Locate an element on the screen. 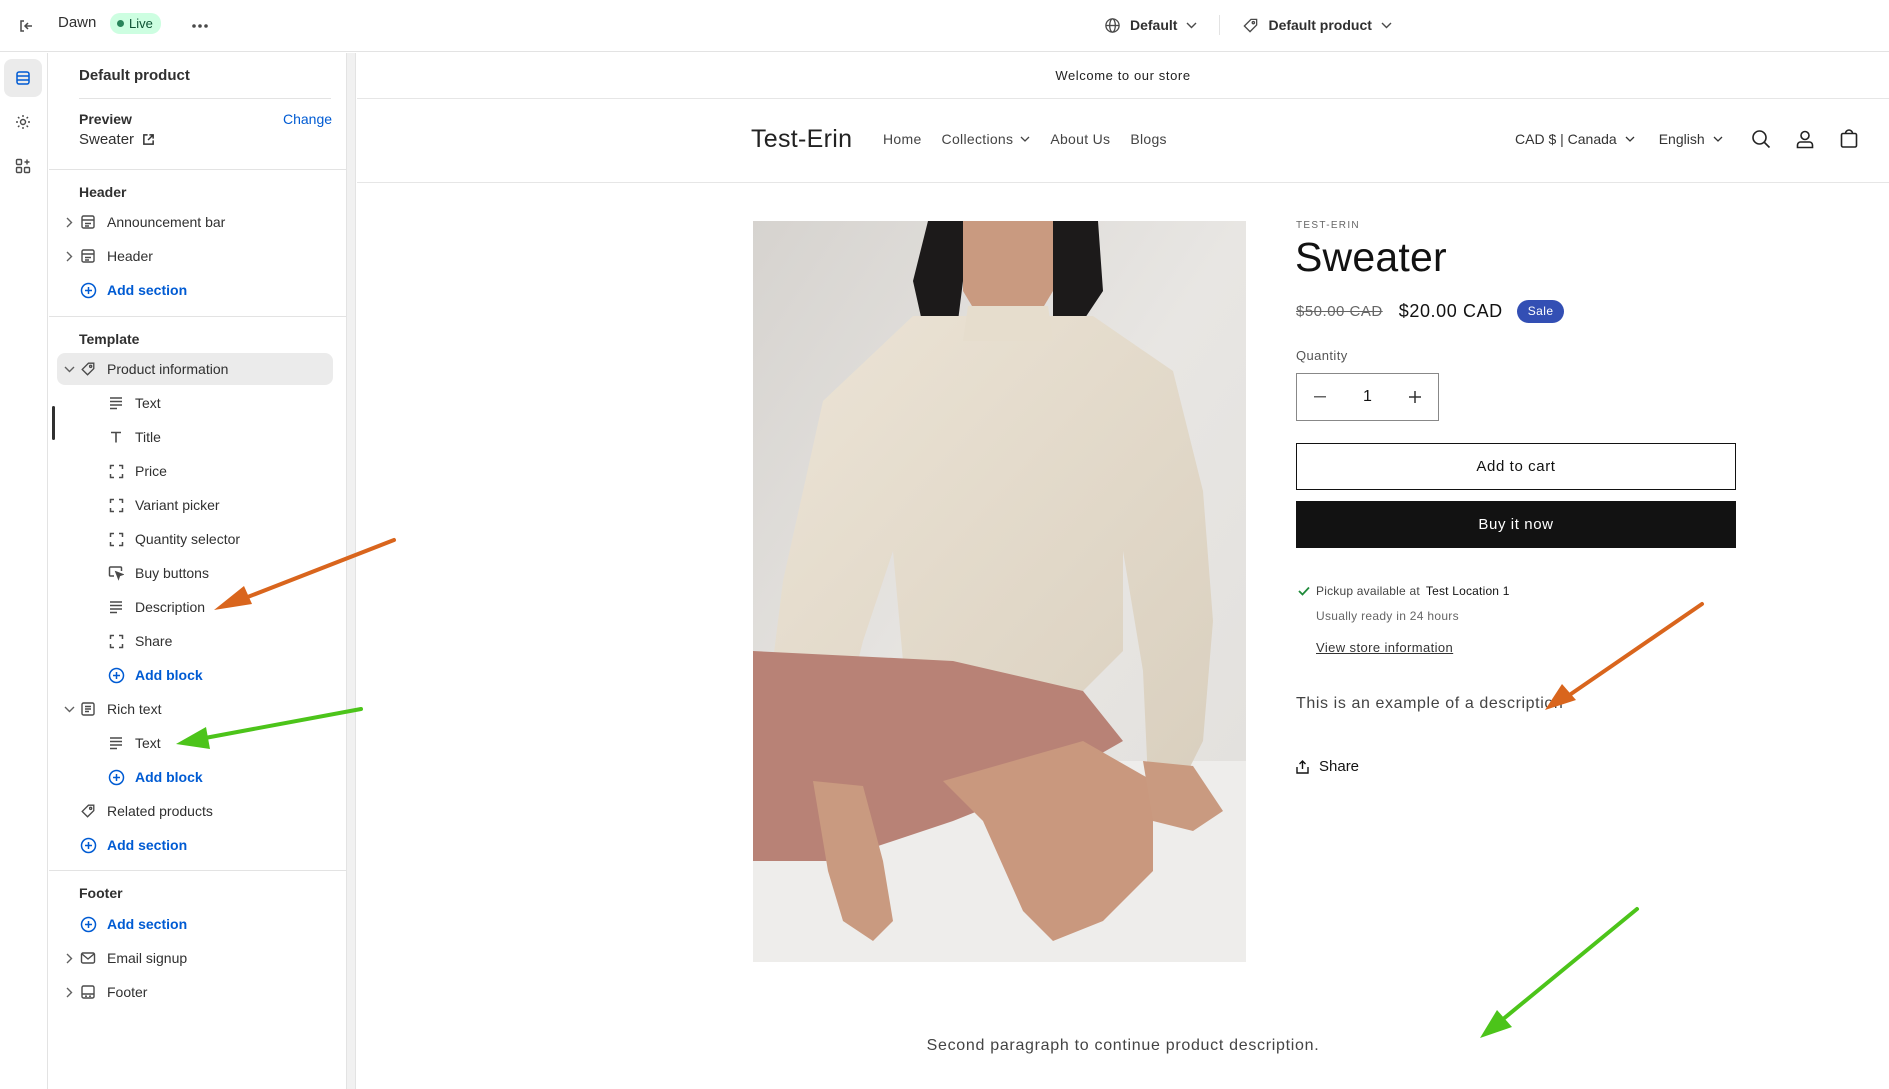  sidebar-scrollbar is located at coordinates (351, 571).